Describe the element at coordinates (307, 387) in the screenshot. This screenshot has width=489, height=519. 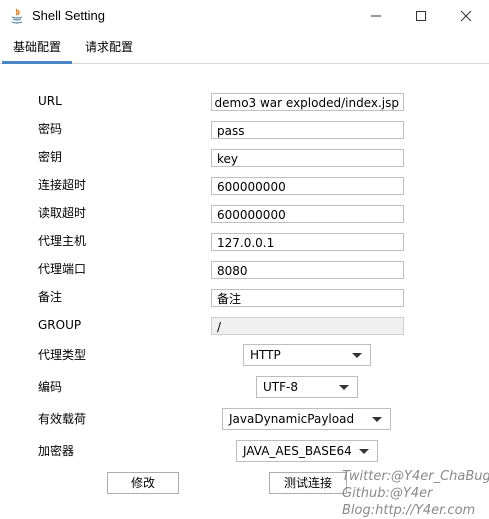
I see `encoding-select: UTF-8` at that location.